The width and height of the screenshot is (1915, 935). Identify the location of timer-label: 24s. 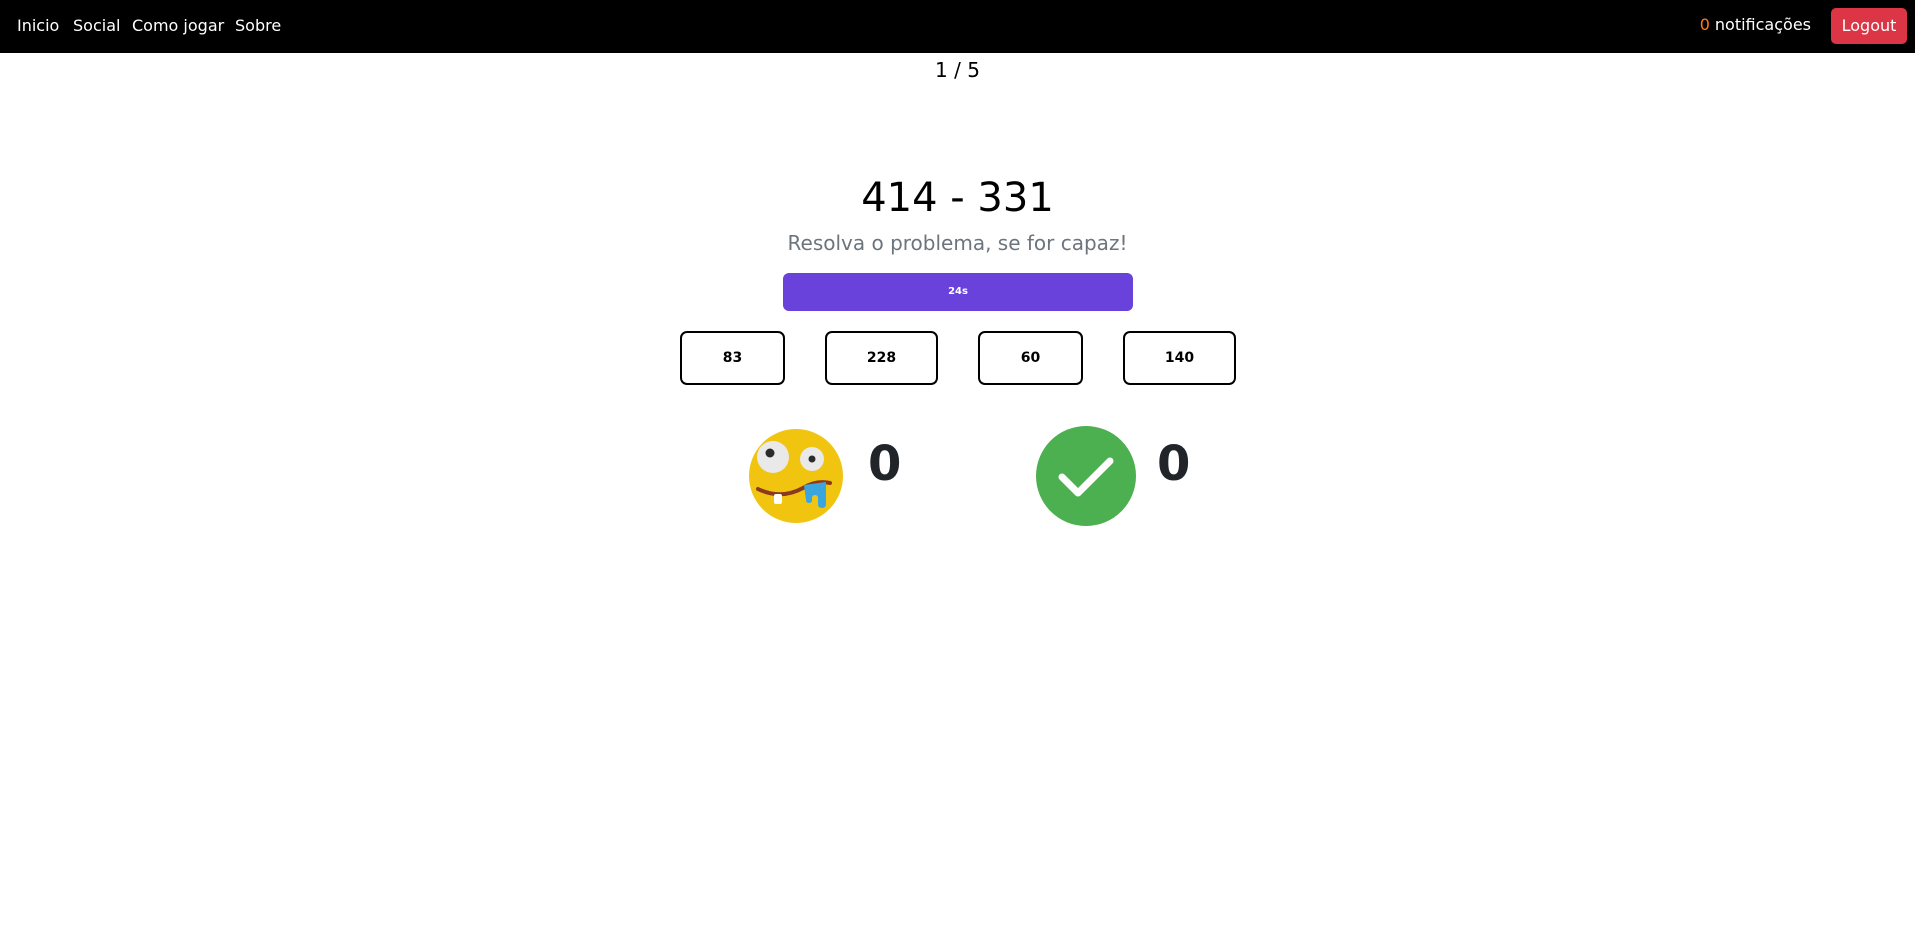
(958, 291).